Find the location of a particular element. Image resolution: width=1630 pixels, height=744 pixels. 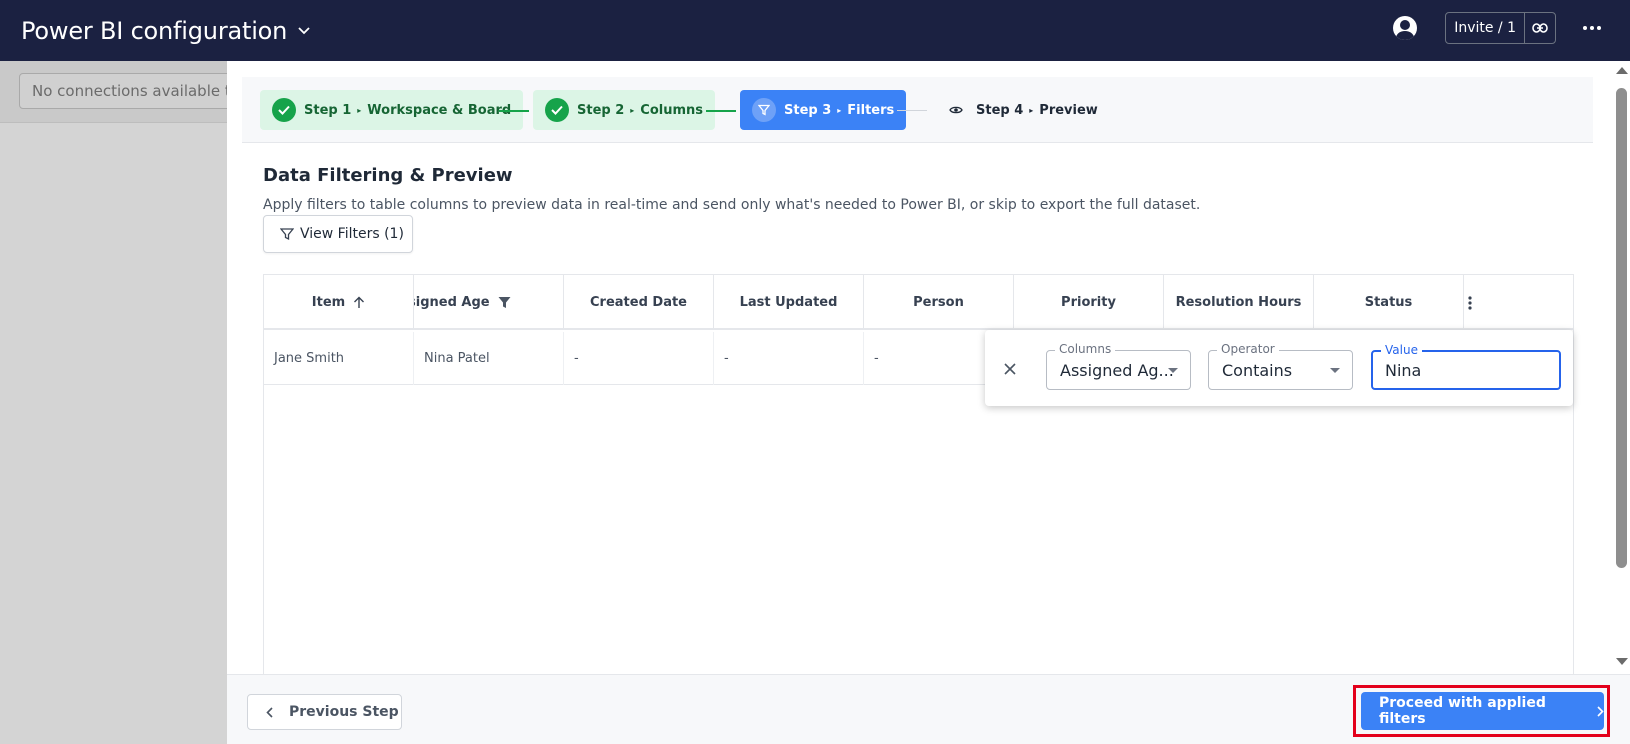

table-cell: Nina Patel is located at coordinates (489, 358).